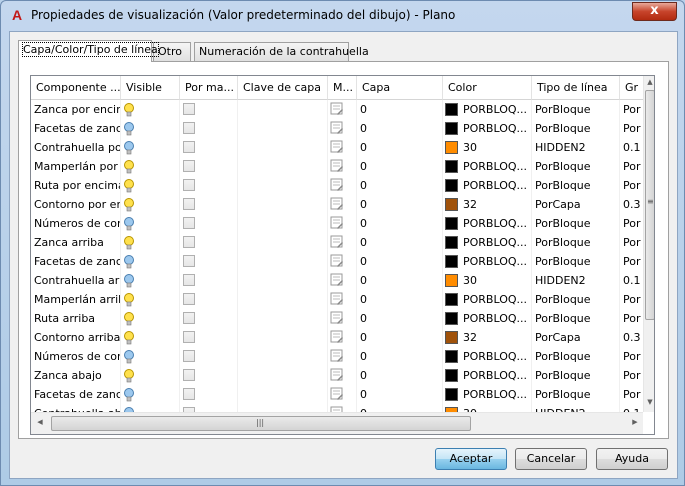  I want to click on table-row: Contrahuella arriba 0 30 HIDDEN20.1, so click(337, 280).